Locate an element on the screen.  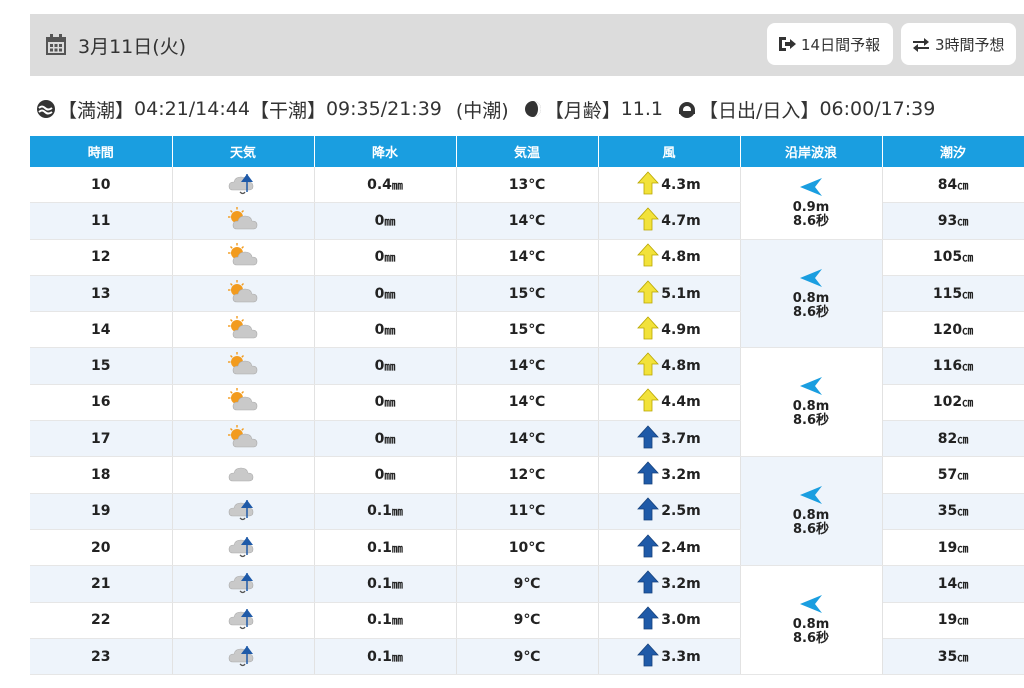
forecast-3hour-button: 3時間予想 is located at coordinates (958, 44).